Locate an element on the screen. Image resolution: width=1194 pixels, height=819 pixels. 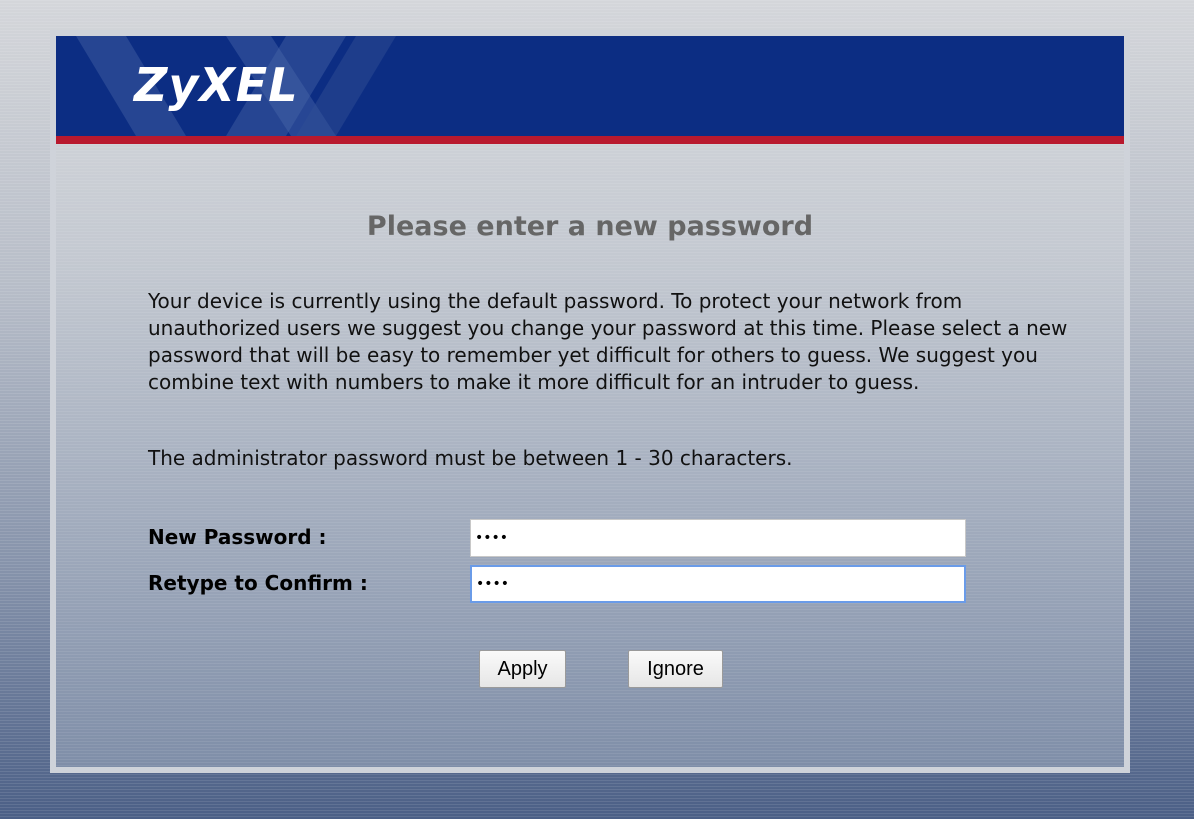
page-title: Please enter a new password is located at coordinates (590, 226).